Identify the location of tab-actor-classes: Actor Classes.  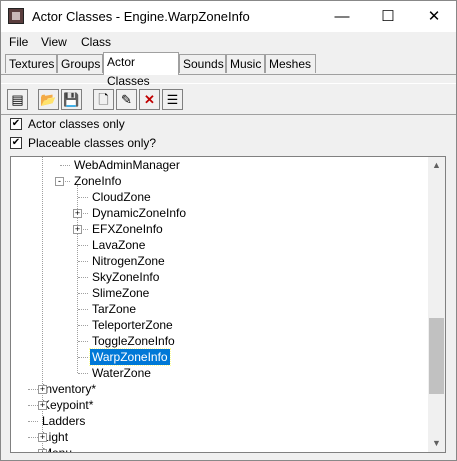
(141, 70).